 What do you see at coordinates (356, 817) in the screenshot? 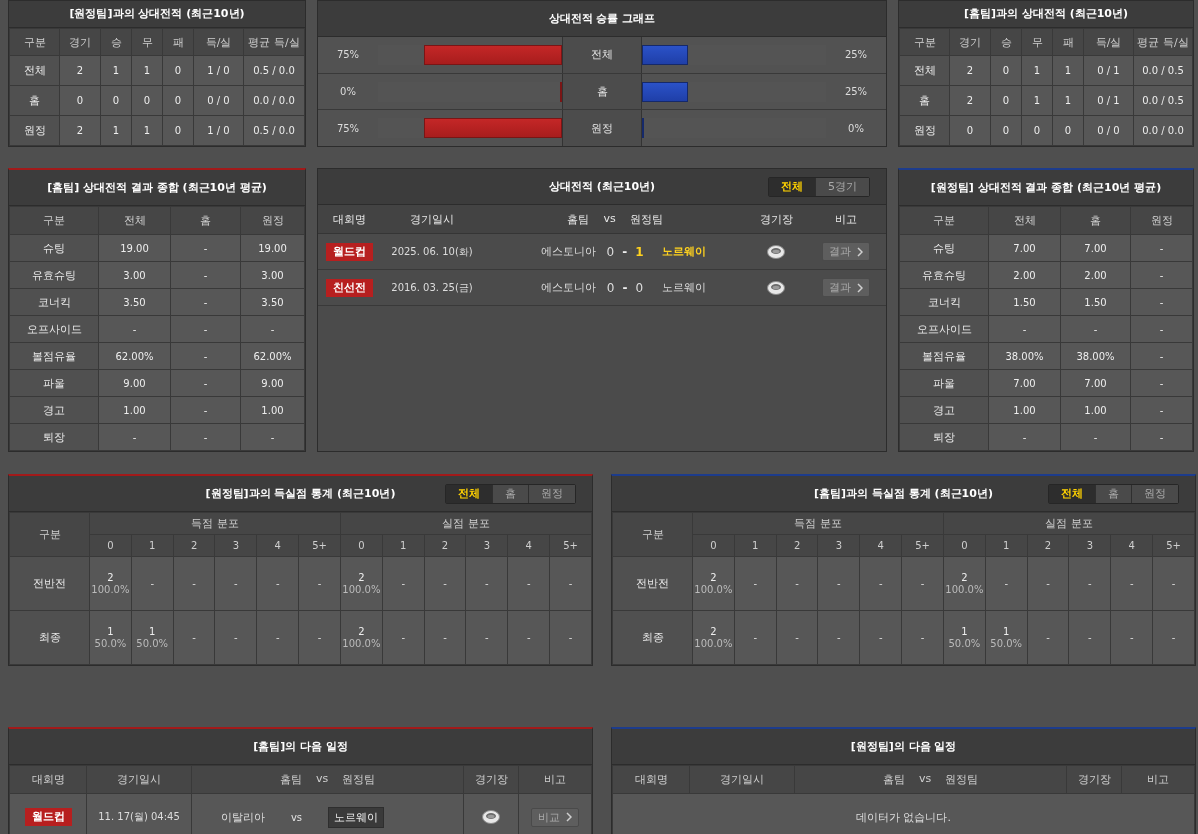
I see `away-team: 노르웨이` at bounding box center [356, 817].